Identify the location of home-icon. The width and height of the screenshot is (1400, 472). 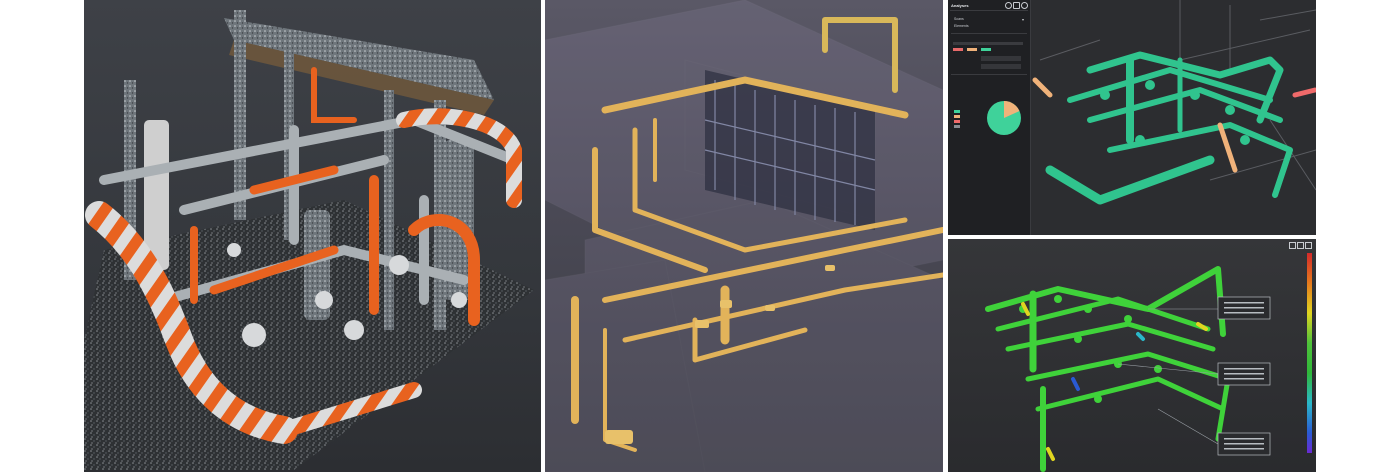
(1008, 5).